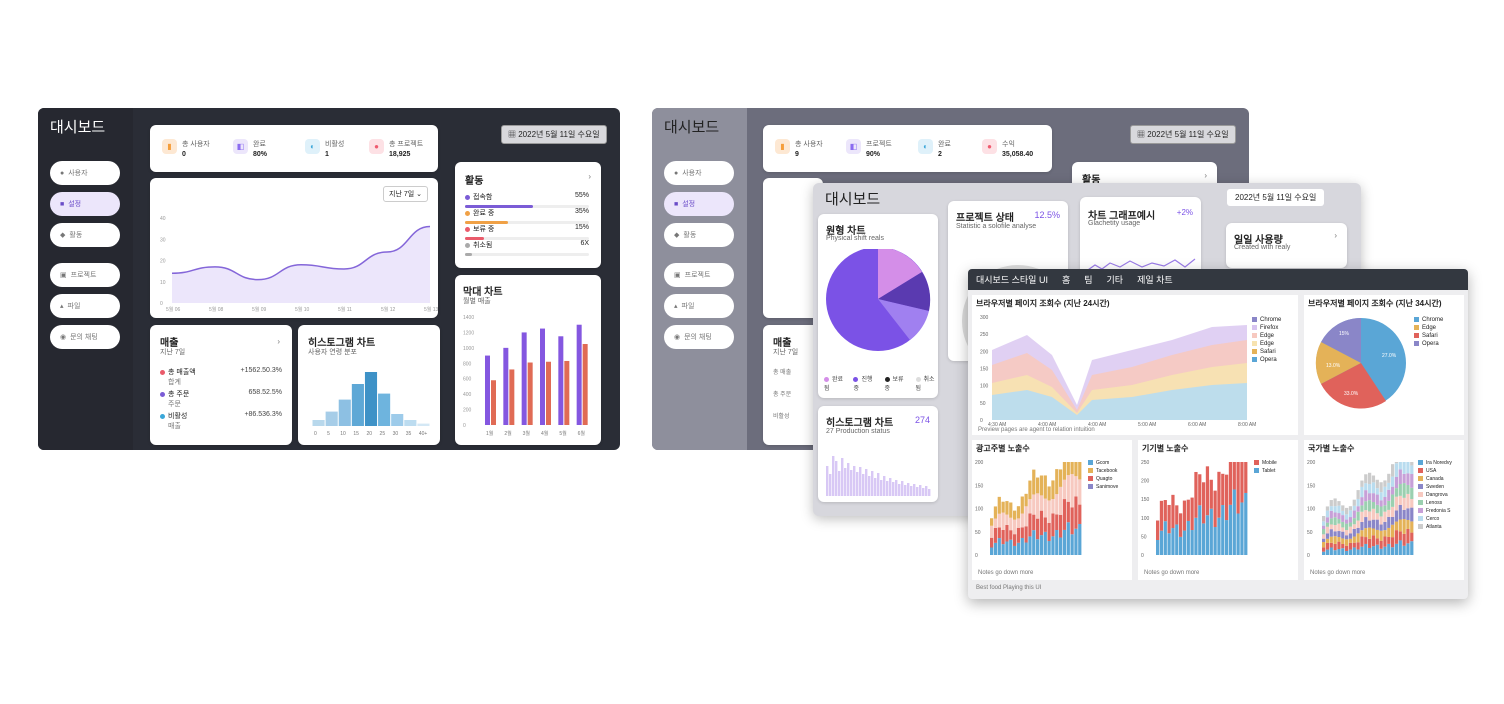  What do you see at coordinates (1115, 279) in the screenshot?
I see `menu-other: 기타` at bounding box center [1115, 279].